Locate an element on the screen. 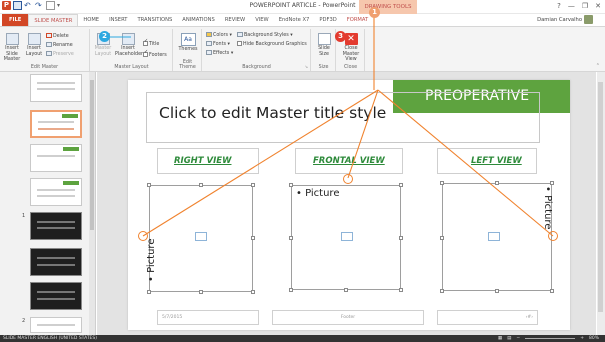  restore-icon: ❐ is located at coordinates (585, 6).